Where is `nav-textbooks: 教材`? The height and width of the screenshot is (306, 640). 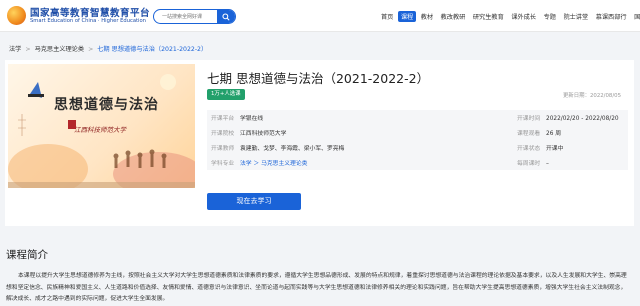
nav-textbooks: 教材 is located at coordinates (427, 16).